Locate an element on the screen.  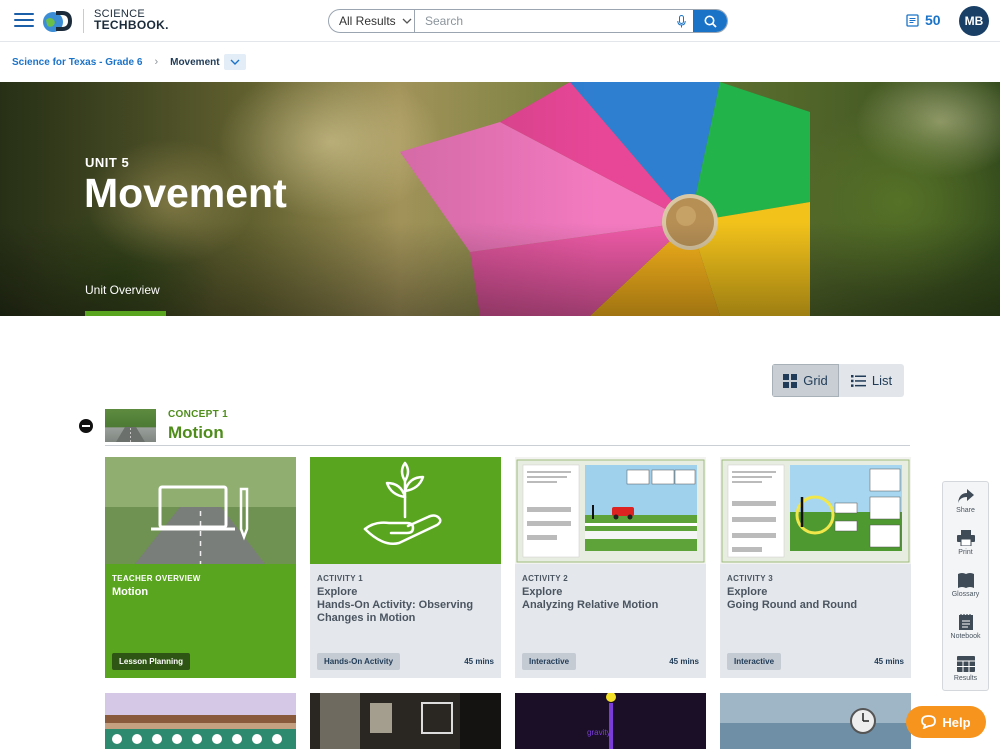
teacher-overview-card: TEACHER OVERVIEW Motion Lesson Planning is located at coordinates (200, 567).